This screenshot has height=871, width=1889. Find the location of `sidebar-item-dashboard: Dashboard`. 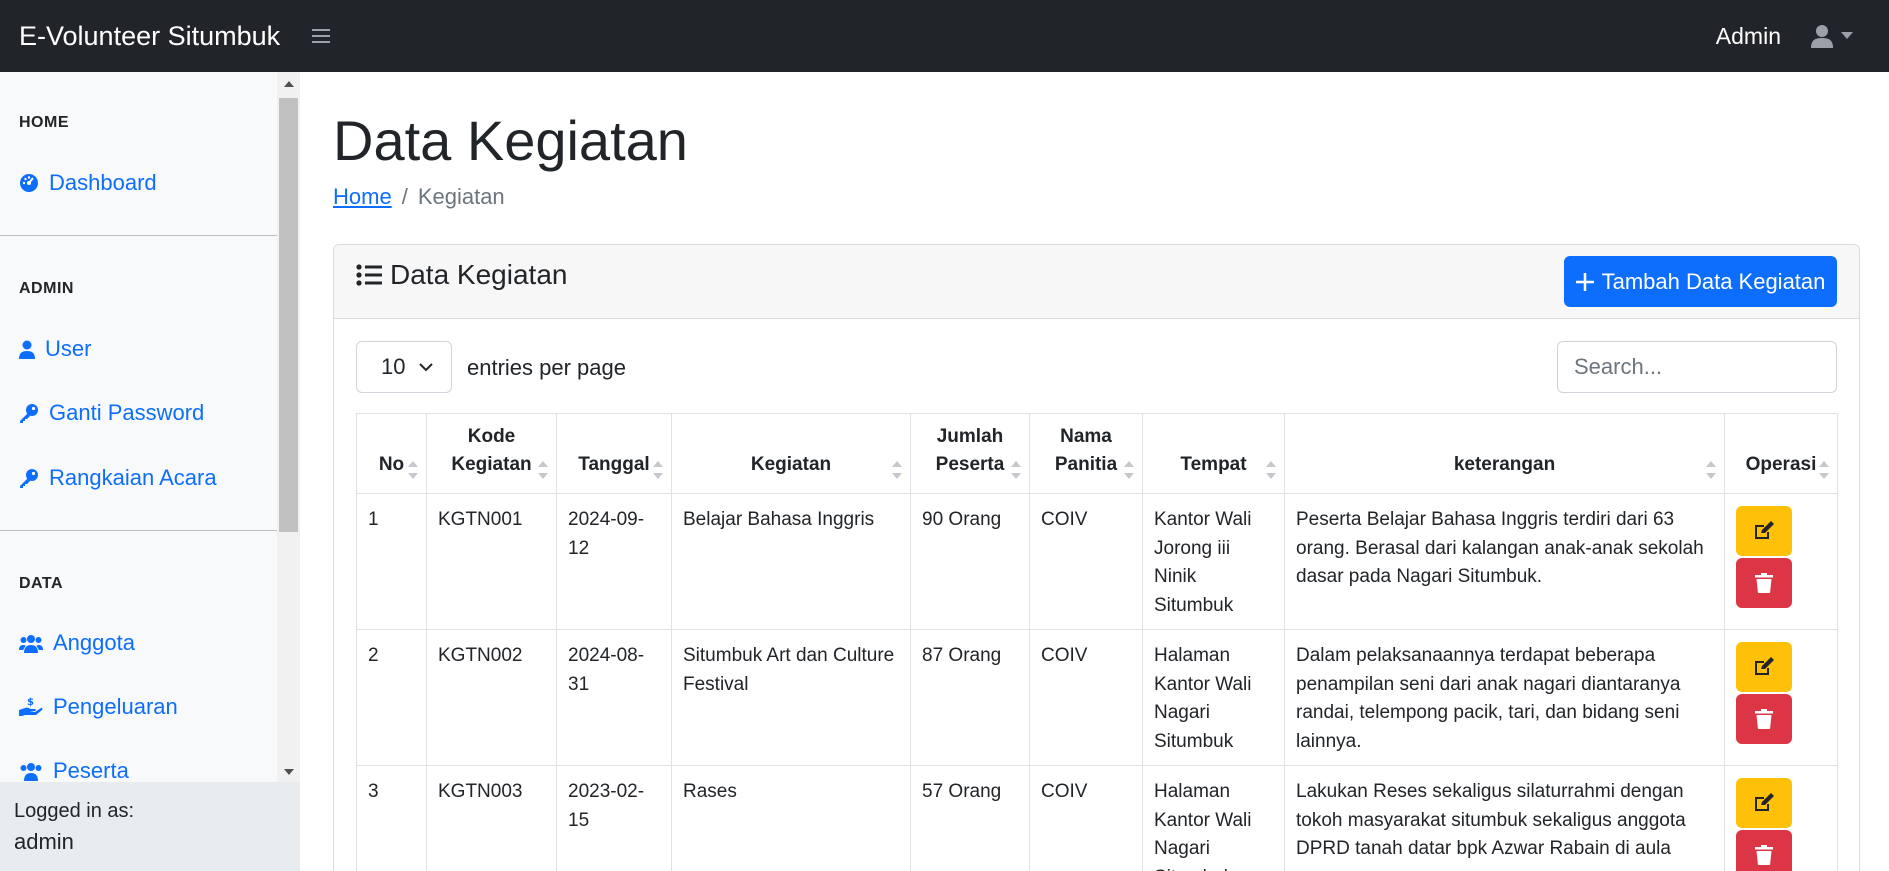

sidebar-item-dashboard: Dashboard is located at coordinates (78, 183).